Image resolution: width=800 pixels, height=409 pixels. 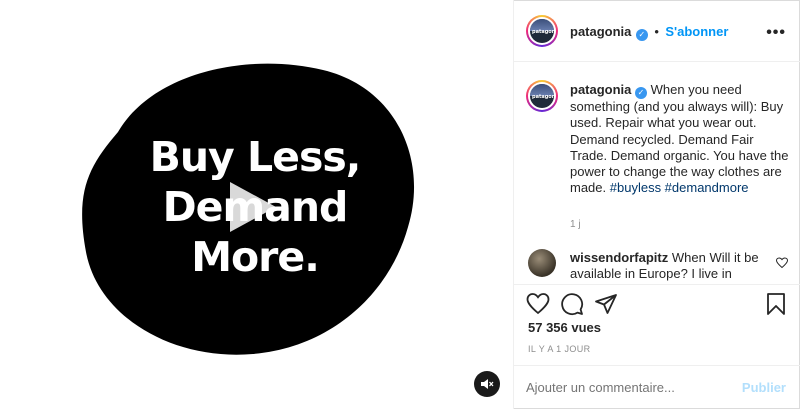 I want to click on comment-like-heart-icon, so click(x=782, y=263).